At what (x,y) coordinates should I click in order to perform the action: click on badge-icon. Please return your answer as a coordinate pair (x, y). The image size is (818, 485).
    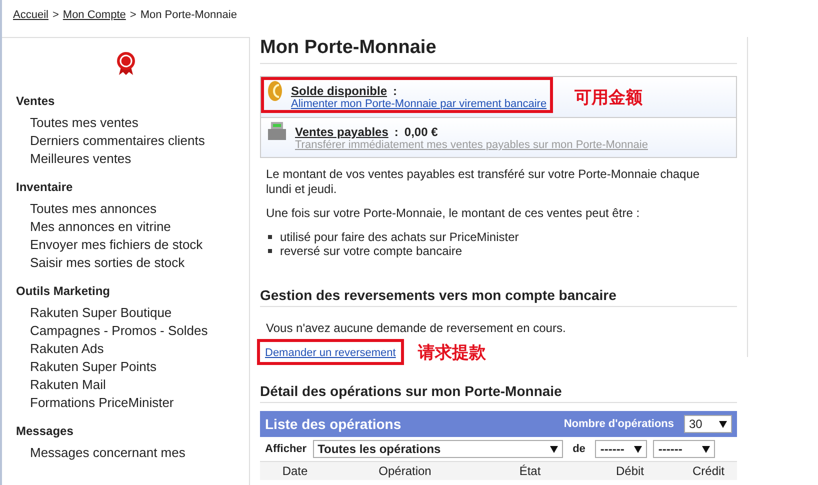
    Looking at the image, I should click on (126, 64).